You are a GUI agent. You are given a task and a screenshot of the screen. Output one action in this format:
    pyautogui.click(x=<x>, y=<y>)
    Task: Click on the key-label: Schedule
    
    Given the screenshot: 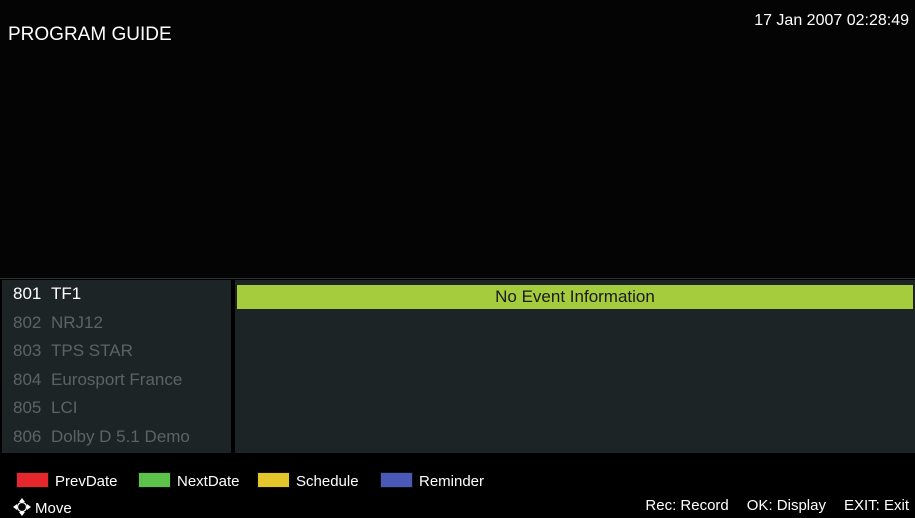 What is the action you would take?
    pyautogui.click(x=327, y=481)
    